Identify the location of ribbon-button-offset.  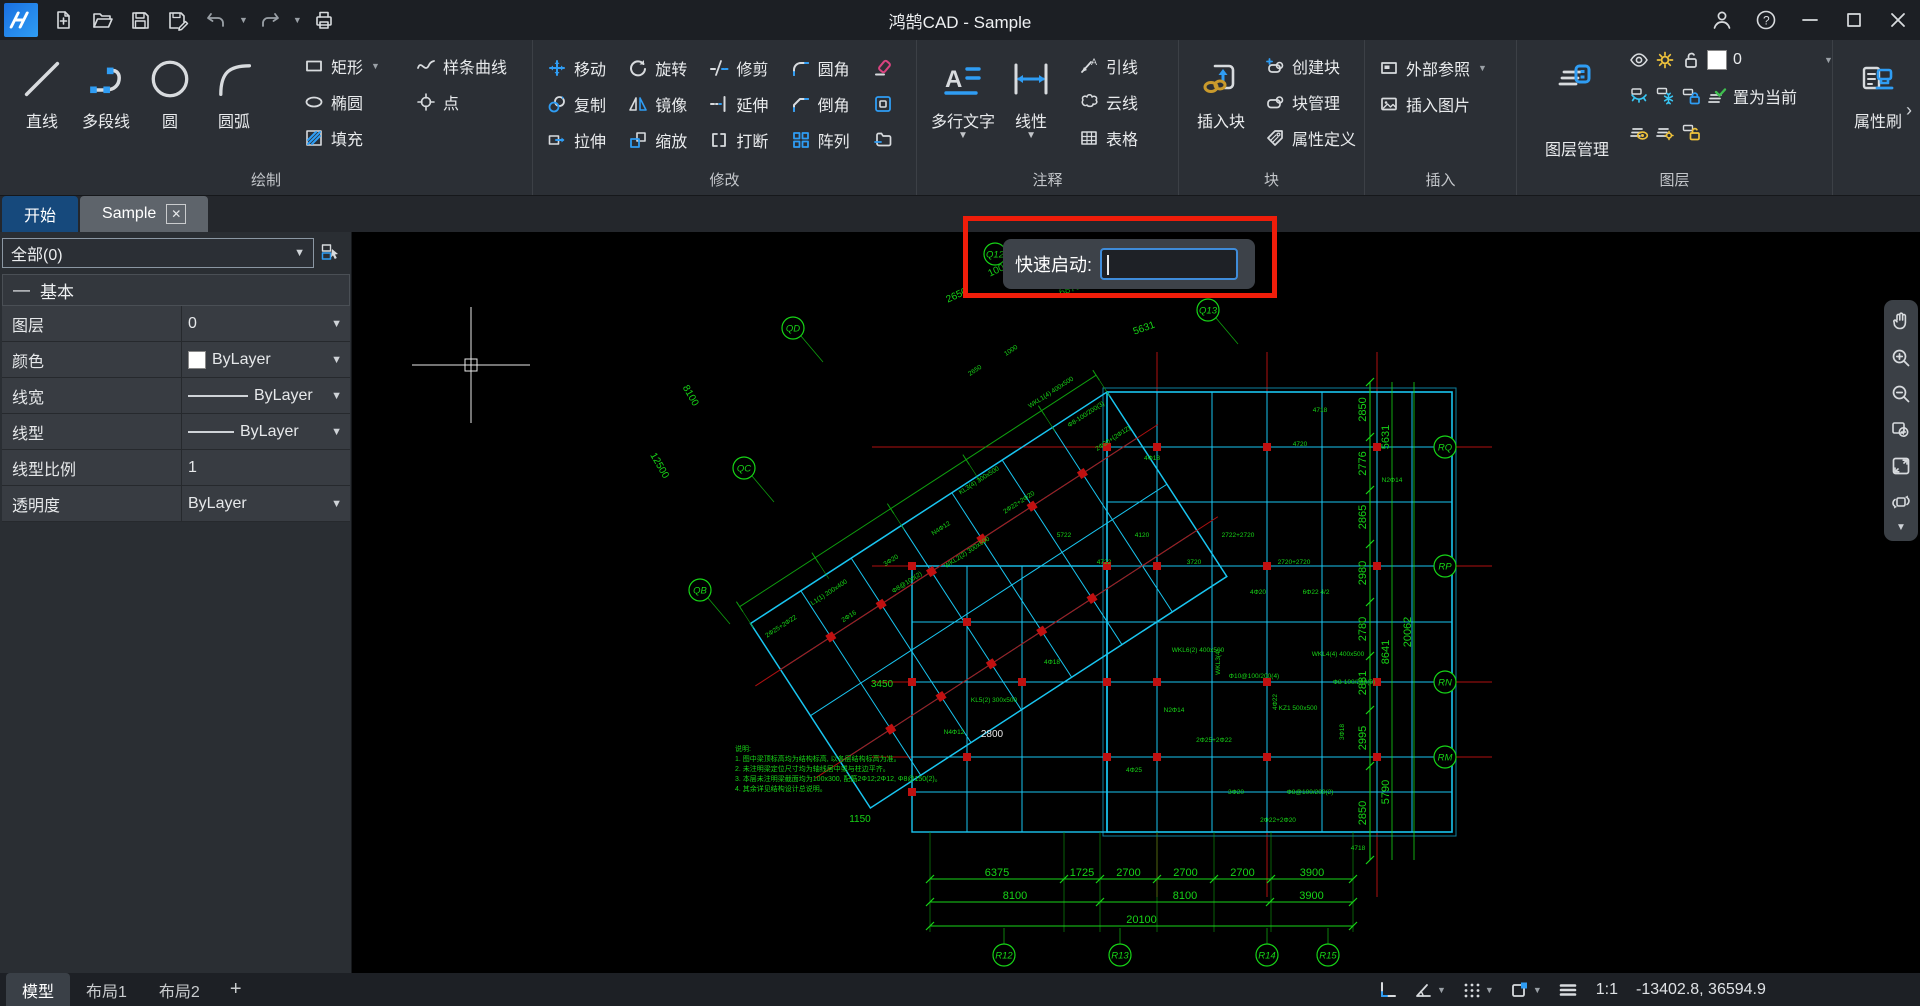
(883, 104).